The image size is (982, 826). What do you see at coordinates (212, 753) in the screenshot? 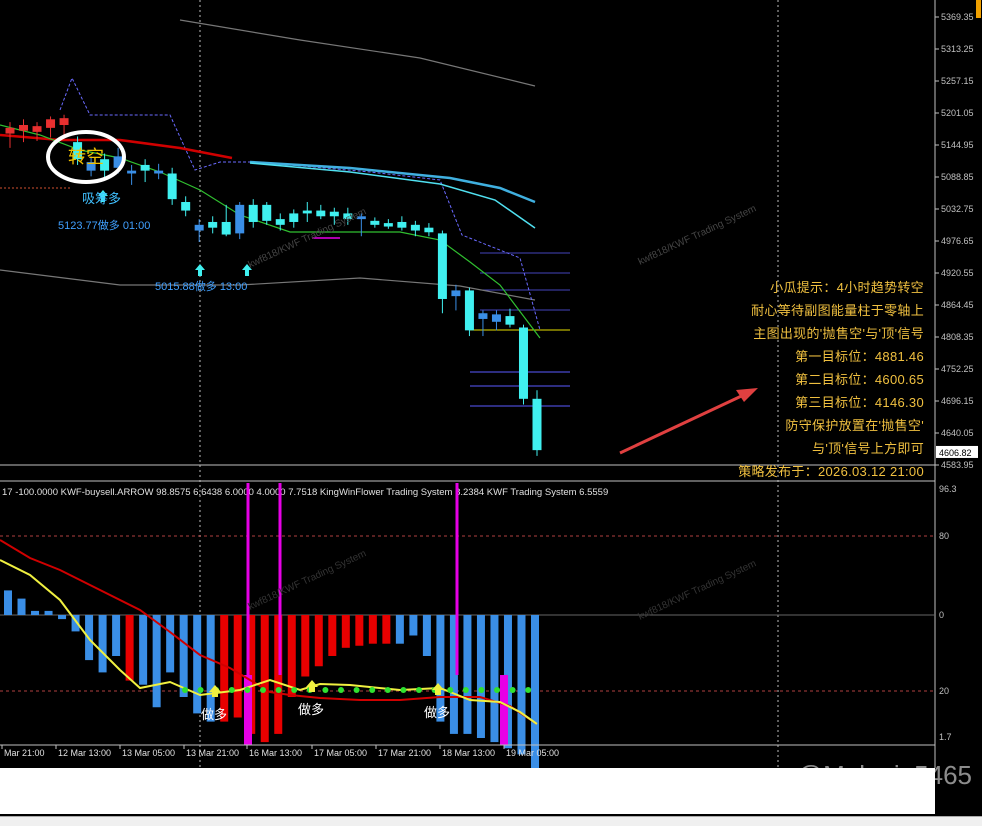
I see `time-tick-label: 13 Mar 21:00` at bounding box center [212, 753].